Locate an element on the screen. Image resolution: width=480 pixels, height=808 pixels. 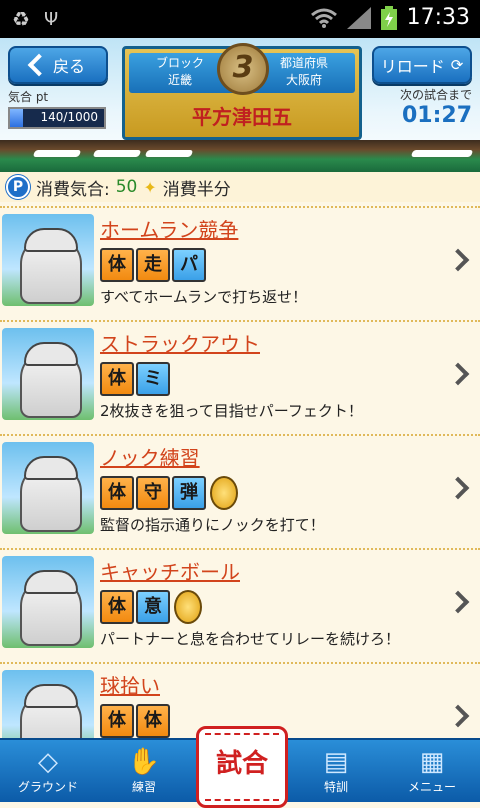
stat-tags: 体守弾 is located at coordinates (169, 493).